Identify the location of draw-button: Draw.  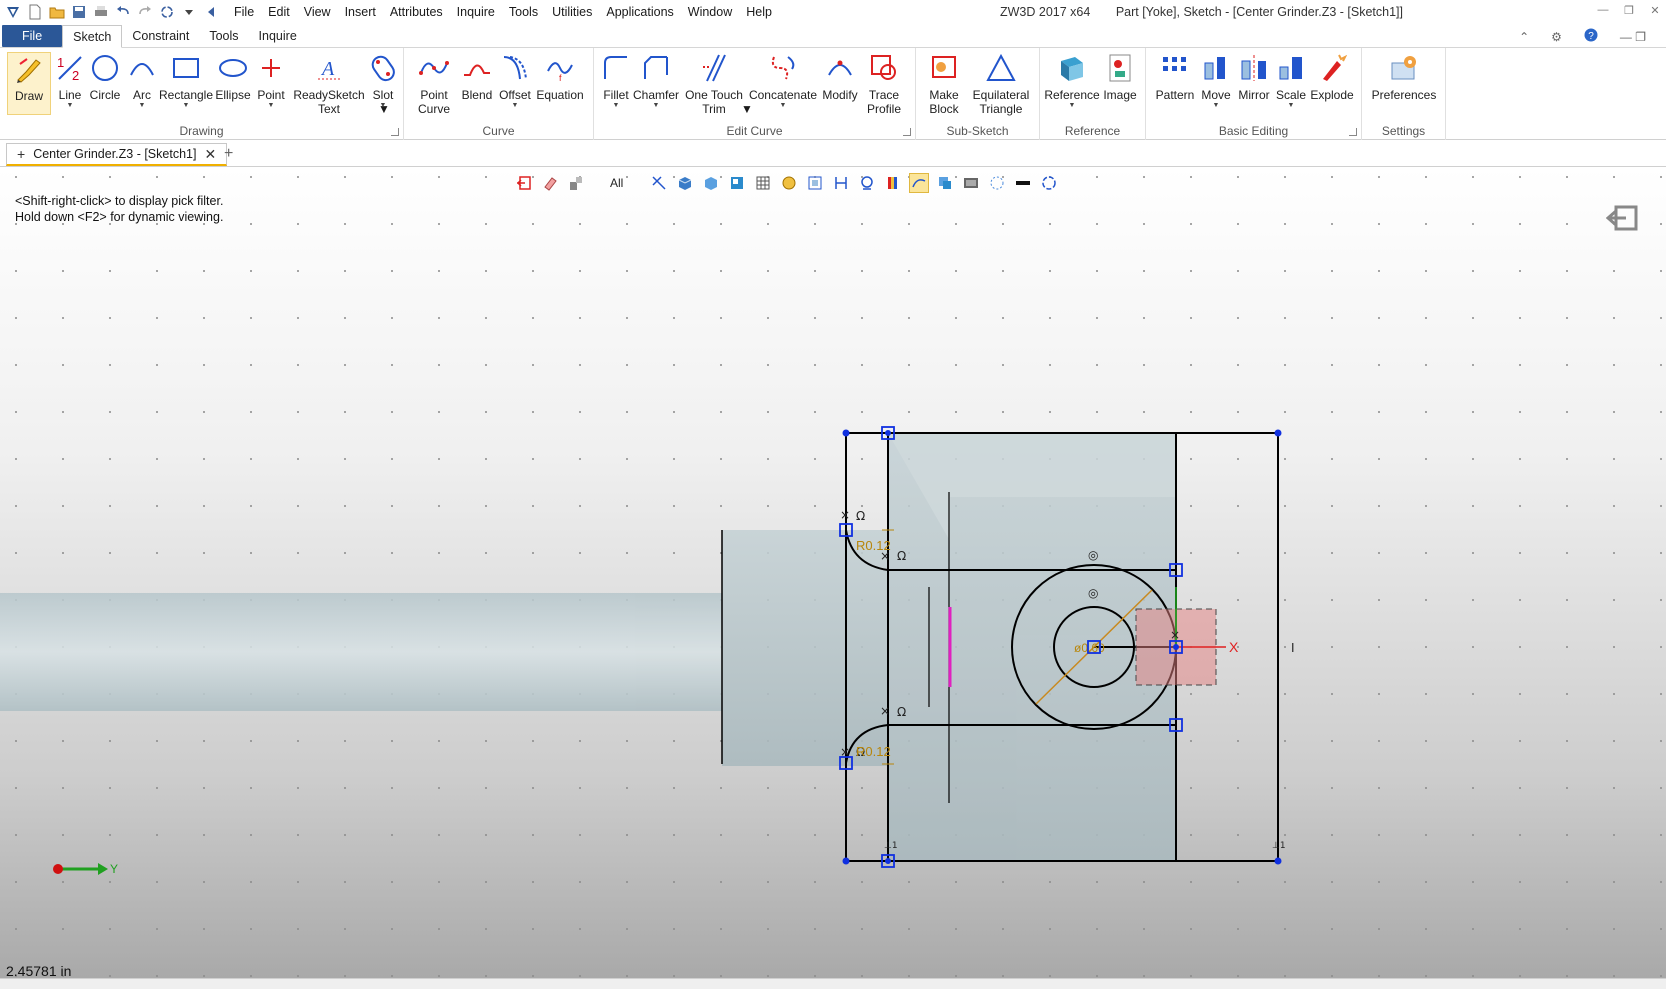
(29, 83).